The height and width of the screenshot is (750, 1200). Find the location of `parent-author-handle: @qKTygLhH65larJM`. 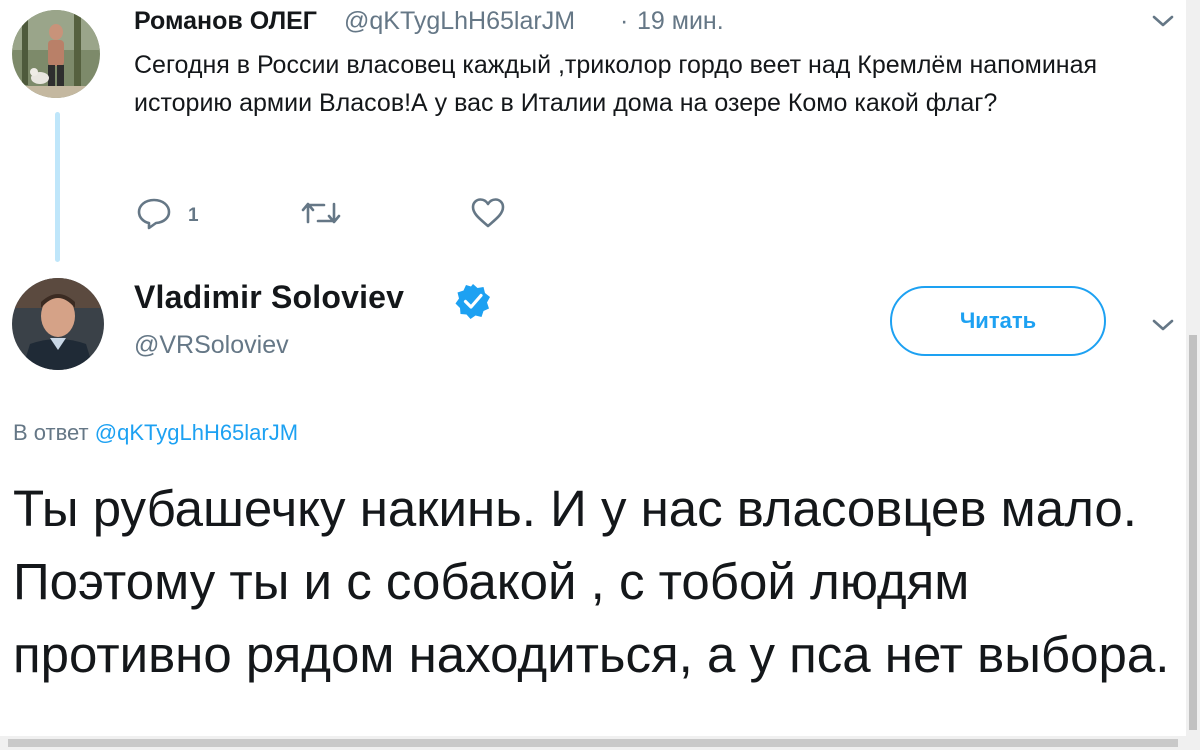

parent-author-handle: @qKTygLhH65larJM is located at coordinates (459, 21).